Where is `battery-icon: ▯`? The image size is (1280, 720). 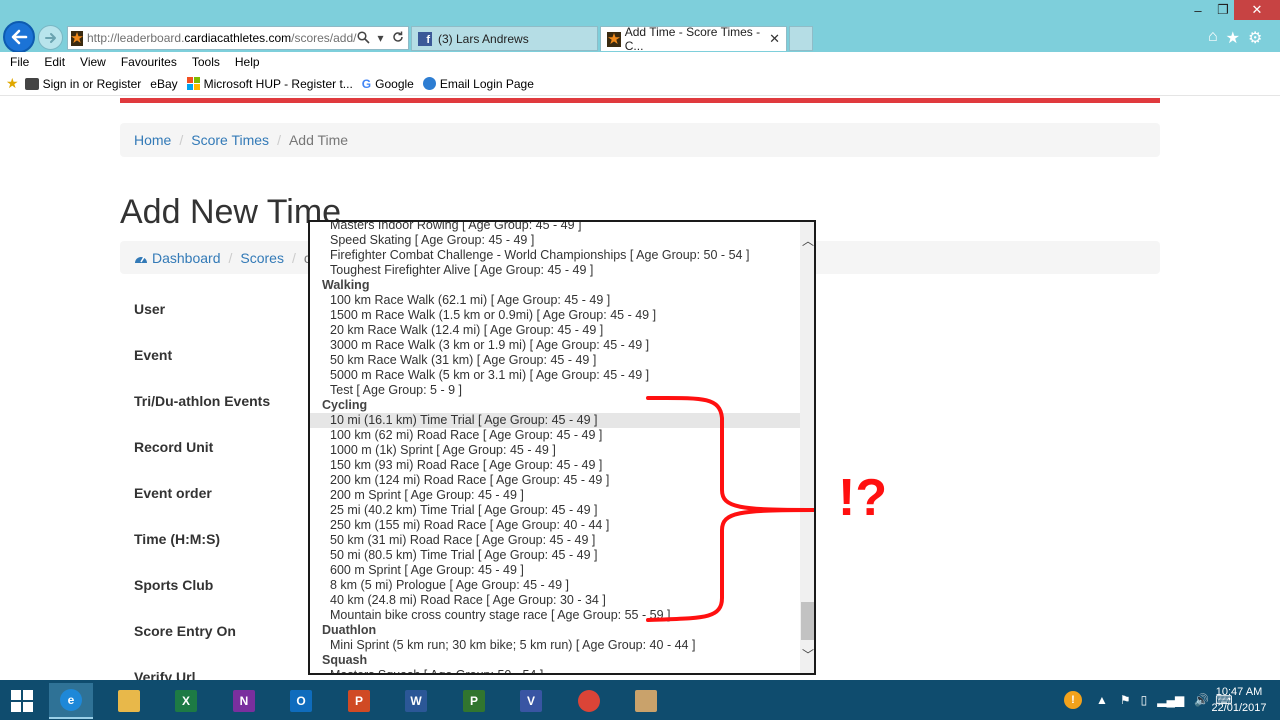
battery-icon: ▯ is located at coordinates (1144, 700).